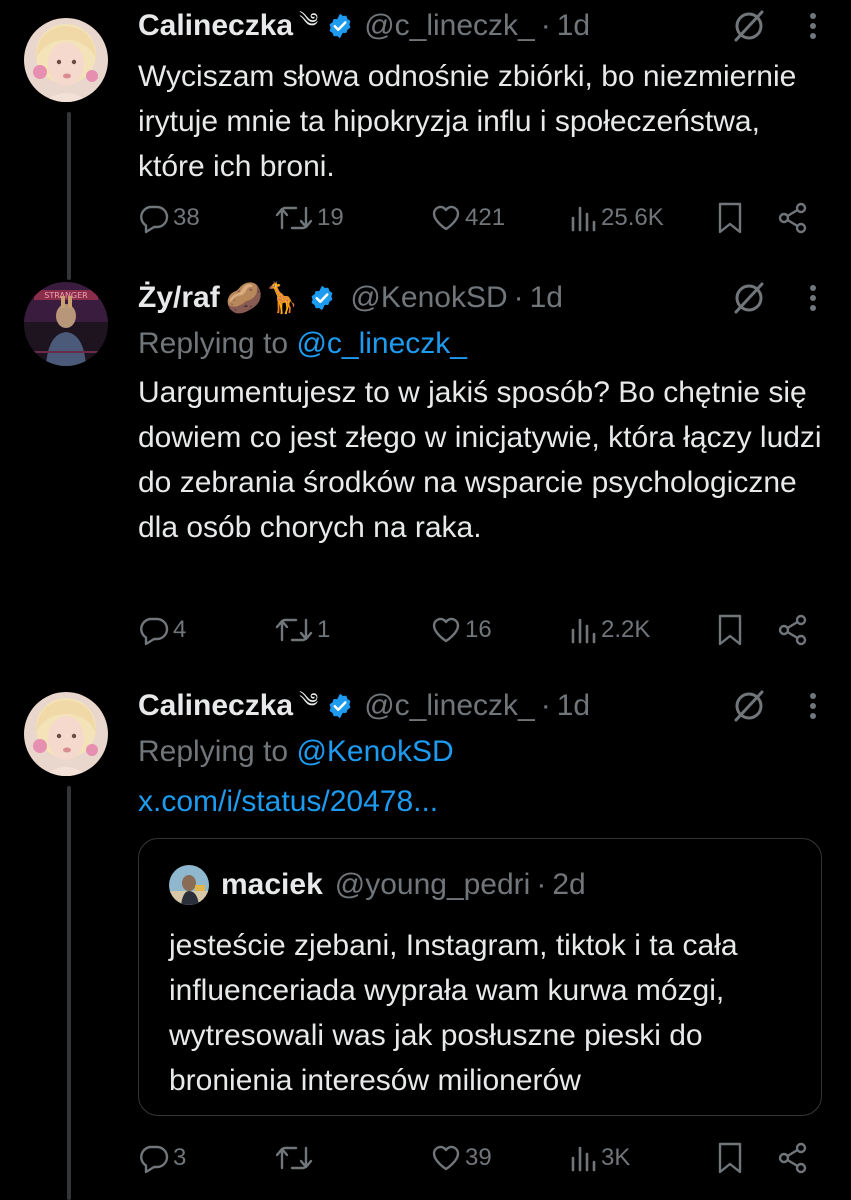 The width and height of the screenshot is (851, 1200). I want to click on avatar: STRANGER, so click(66, 324).